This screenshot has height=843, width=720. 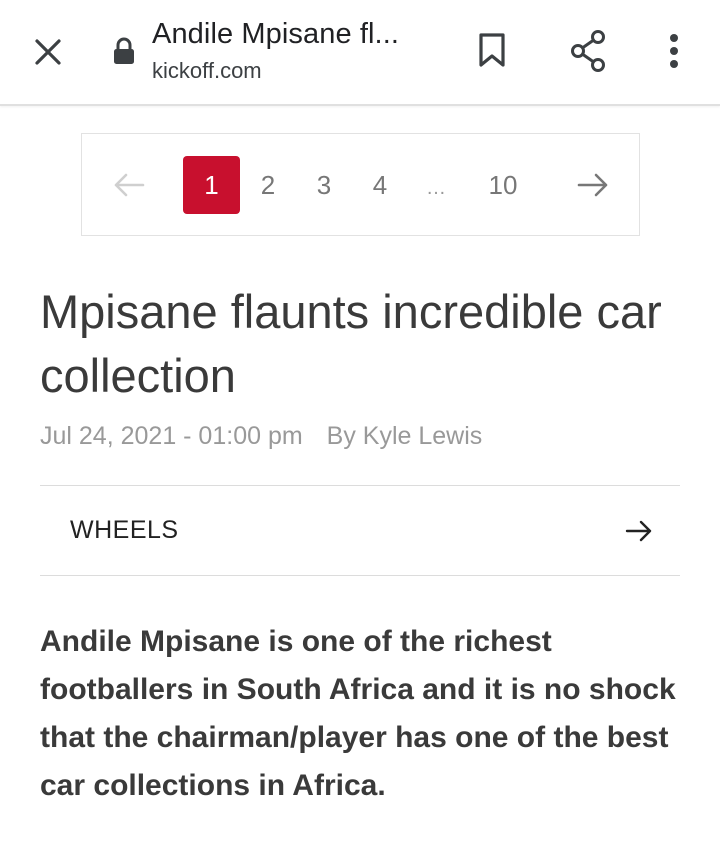 I want to click on close-icon, so click(x=48, y=52).